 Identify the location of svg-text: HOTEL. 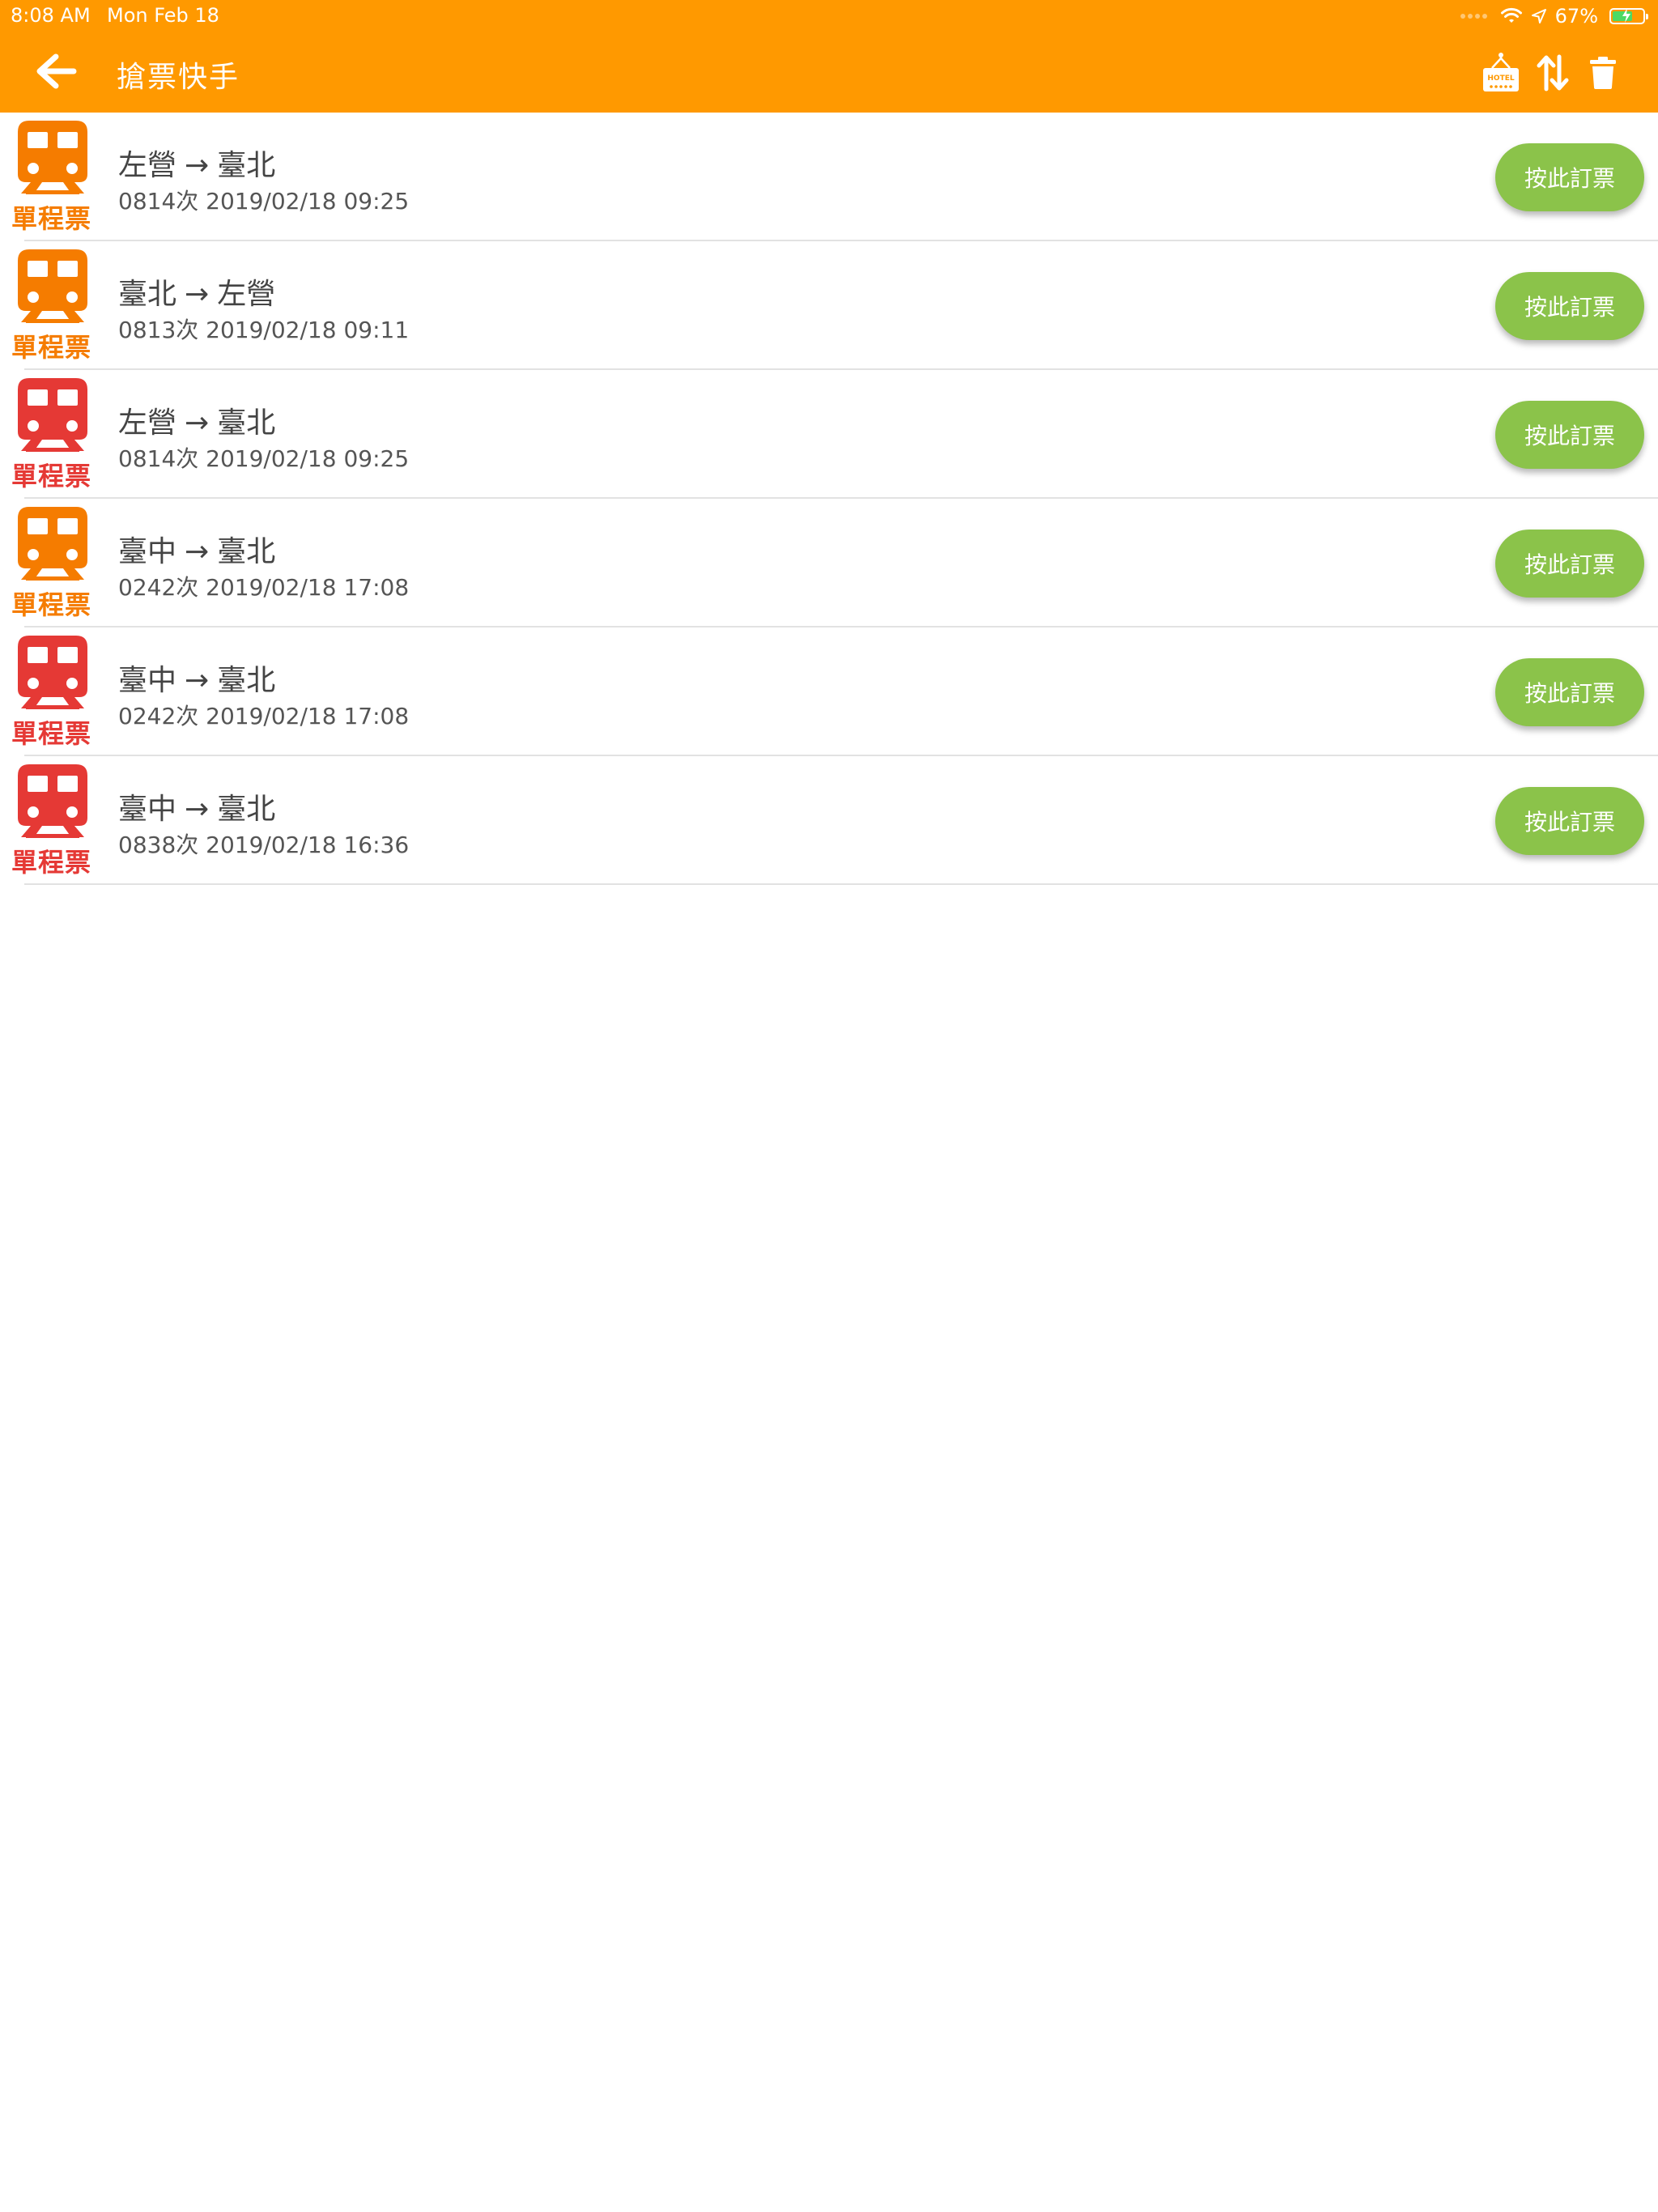
(1500, 78).